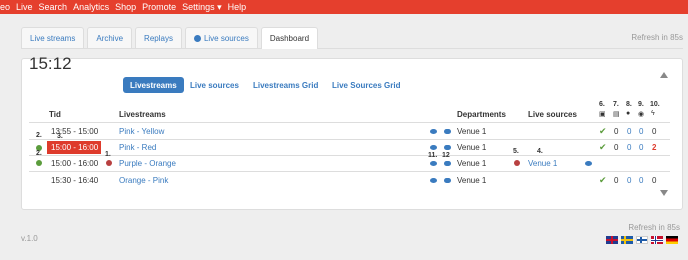 The width and height of the screenshot is (688, 260). I want to click on save-icon: ▤, so click(616, 114).